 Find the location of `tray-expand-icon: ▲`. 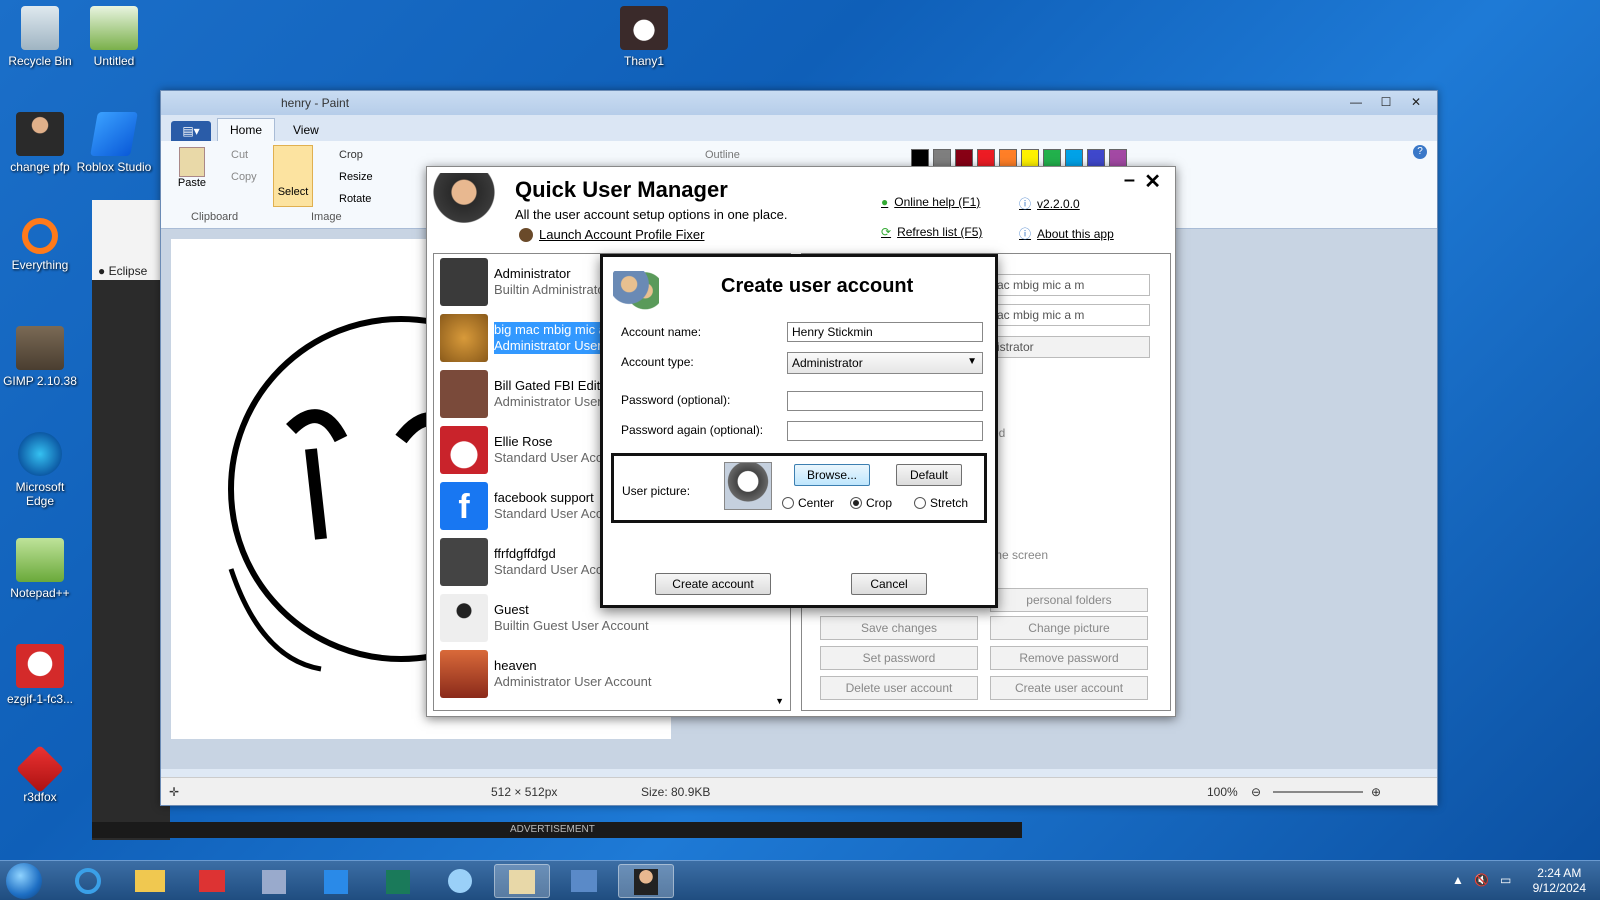

tray-expand-icon: ▲ is located at coordinates (1458, 880).